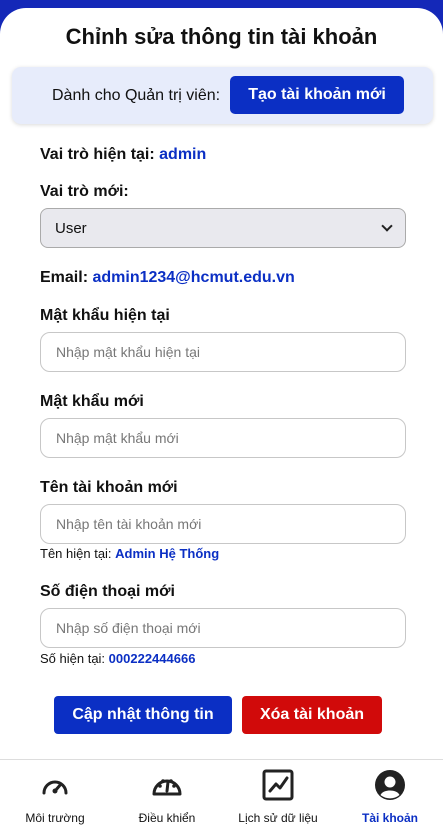  I want to click on nav-label-environment: Môi trường, so click(55, 818).